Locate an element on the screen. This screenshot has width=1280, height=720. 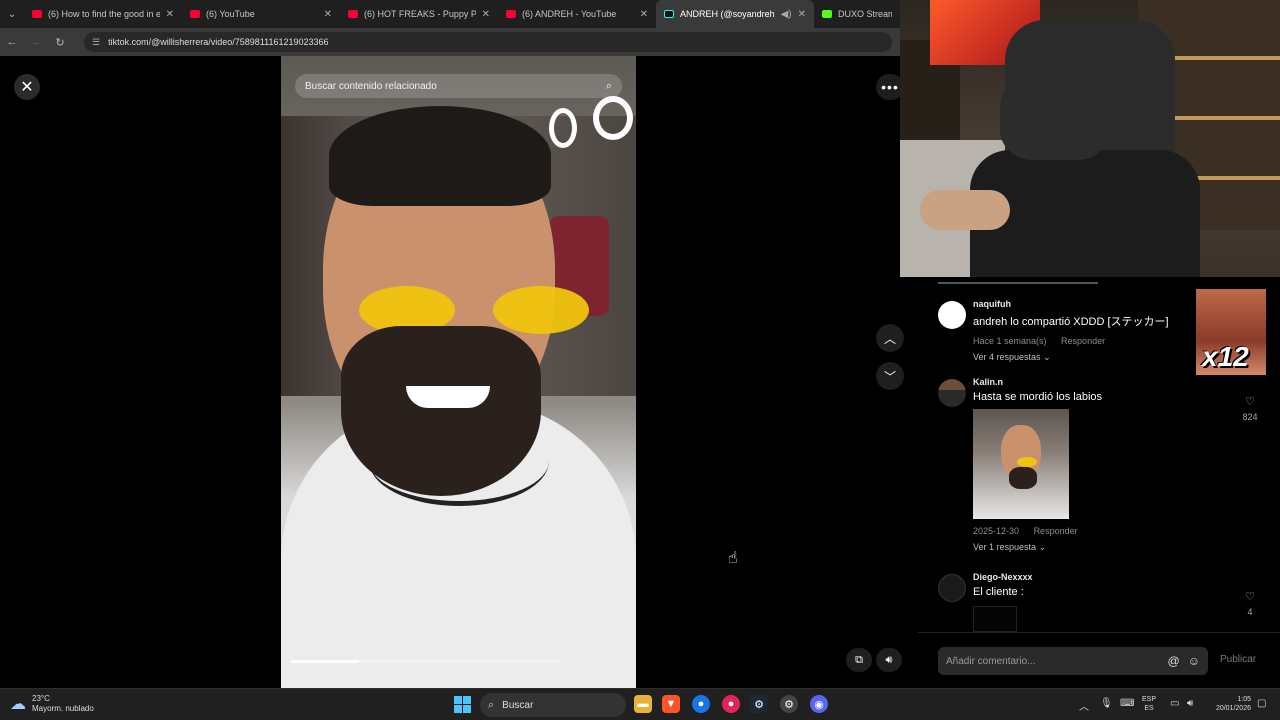
keyboard-icon: ⌨ is located at coordinates (1127, 703).